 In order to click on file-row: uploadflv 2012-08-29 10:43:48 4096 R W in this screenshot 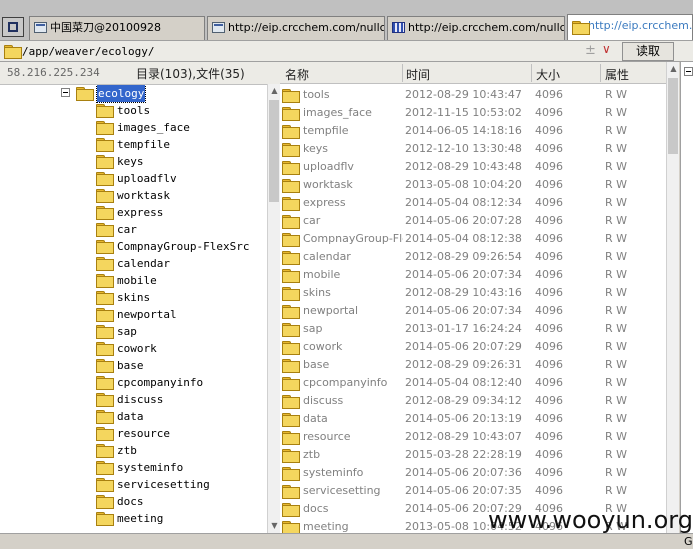, I will do `click(473, 167)`.